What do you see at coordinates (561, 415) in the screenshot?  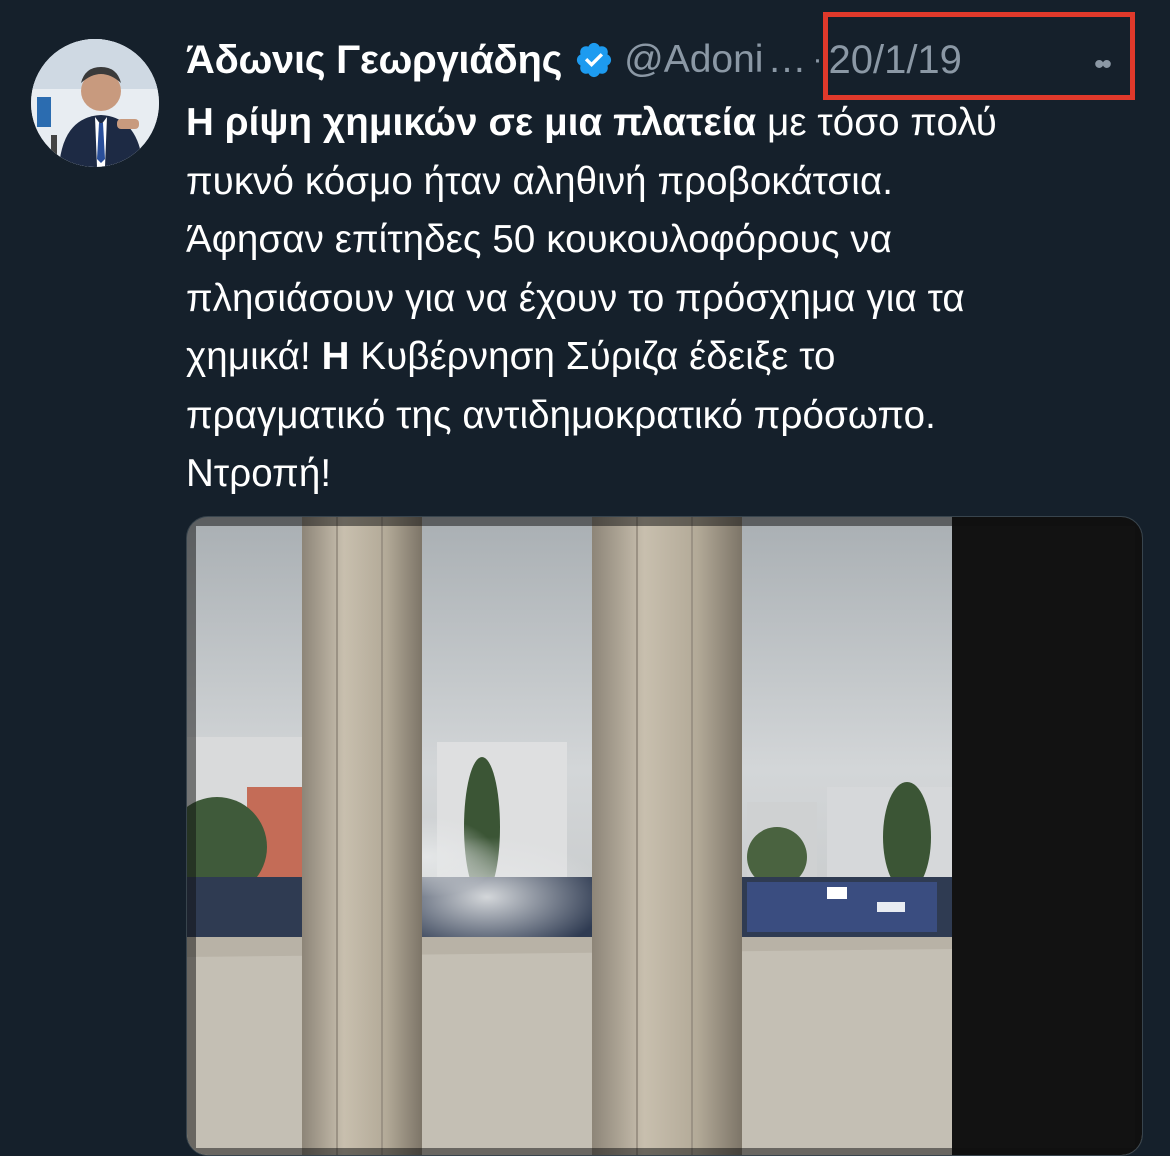 I see `tweet-text-line-6: πραγματικό της αντιδημοκρατικό πρόσωπο.` at bounding box center [561, 415].